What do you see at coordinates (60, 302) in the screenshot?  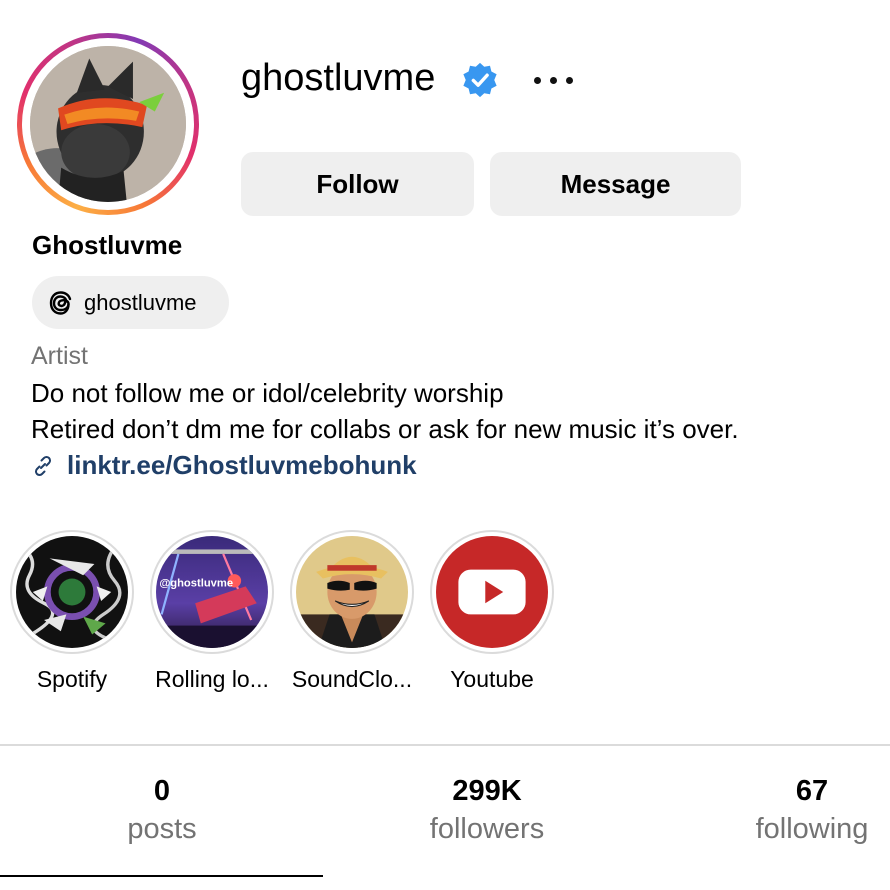 I see `threads-icon` at bounding box center [60, 302].